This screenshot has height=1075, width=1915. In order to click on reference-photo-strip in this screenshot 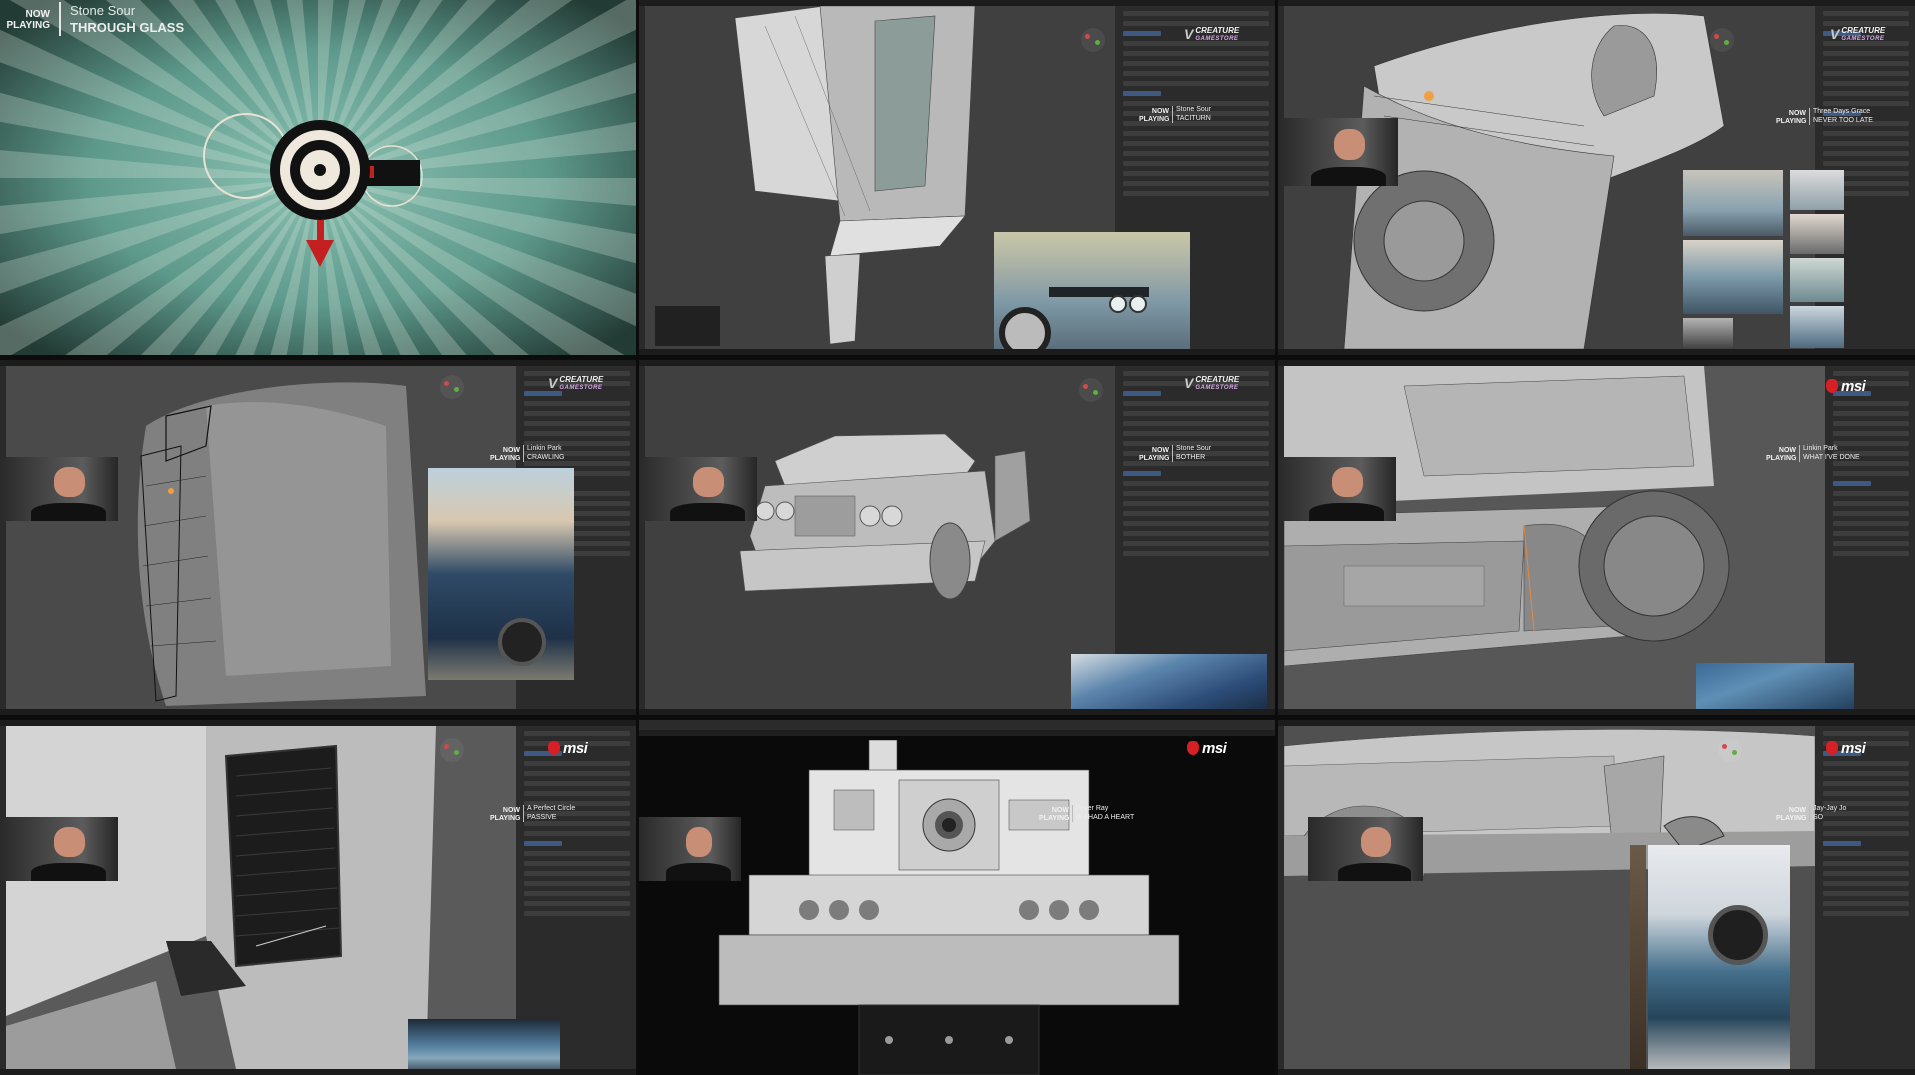, I will do `click(1638, 960)`.